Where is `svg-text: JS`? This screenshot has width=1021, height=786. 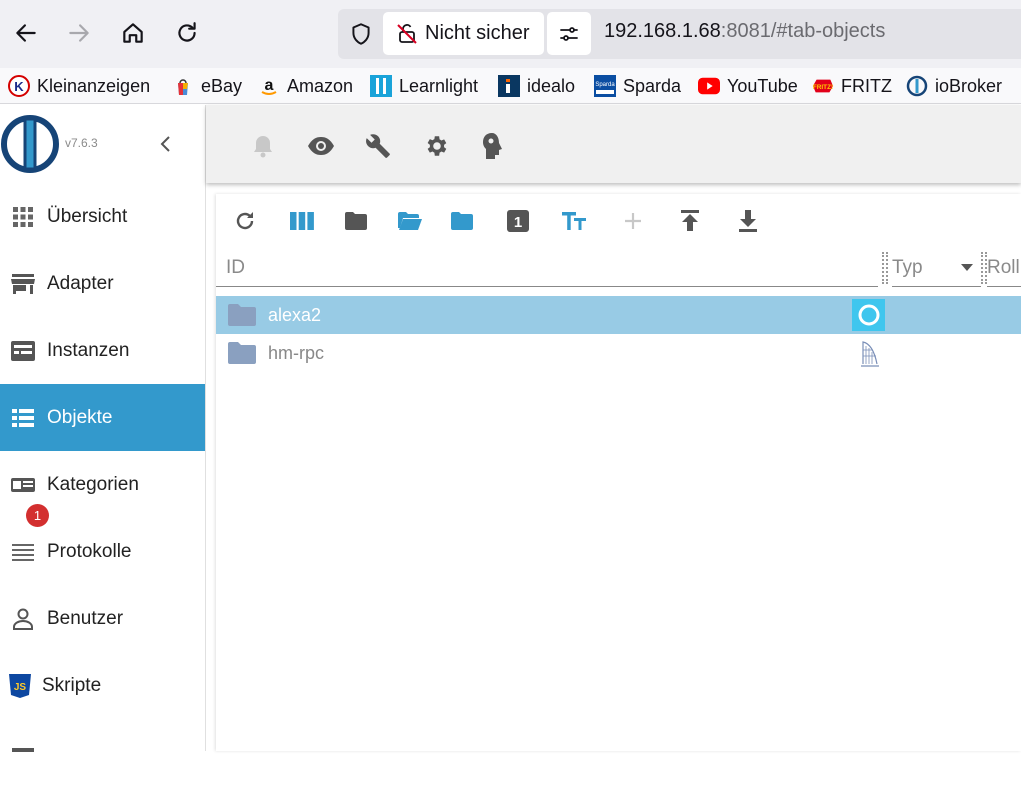 svg-text: JS is located at coordinates (20, 687).